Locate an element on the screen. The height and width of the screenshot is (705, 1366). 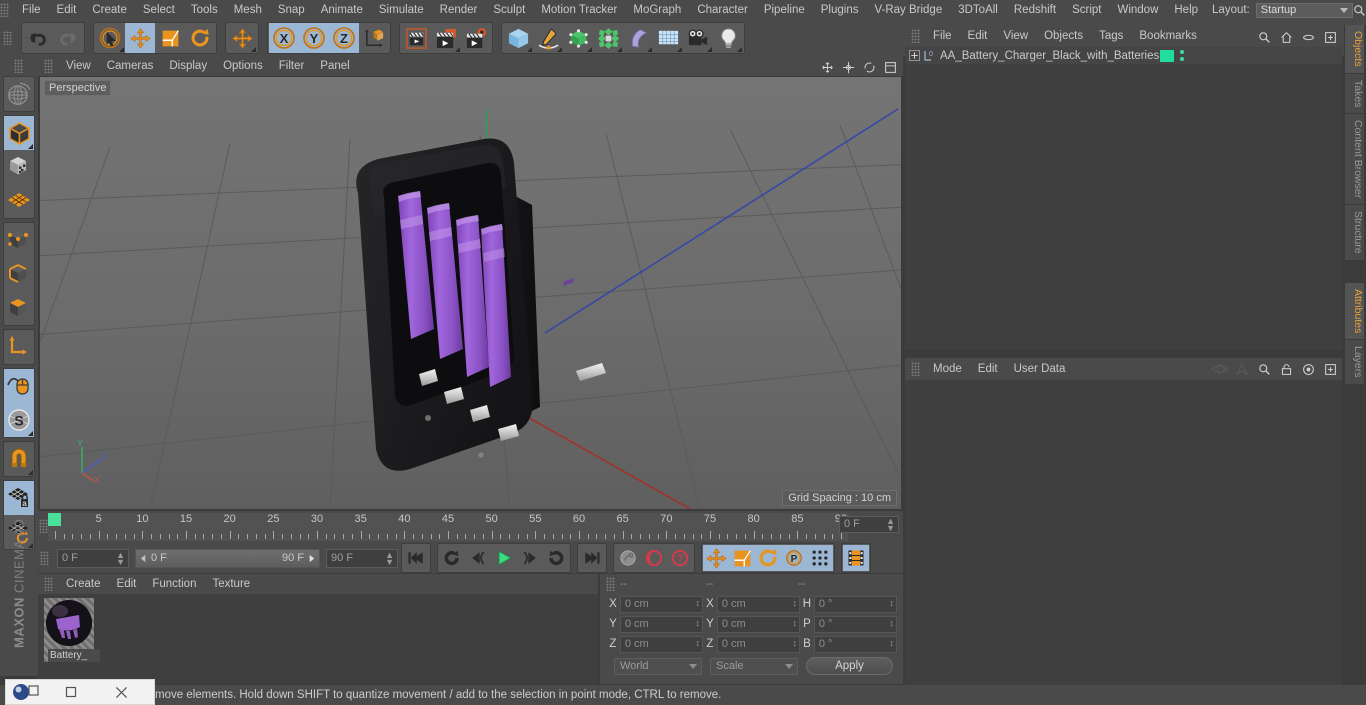
menu-item-plugins: Plugins is located at coordinates (840, 10).